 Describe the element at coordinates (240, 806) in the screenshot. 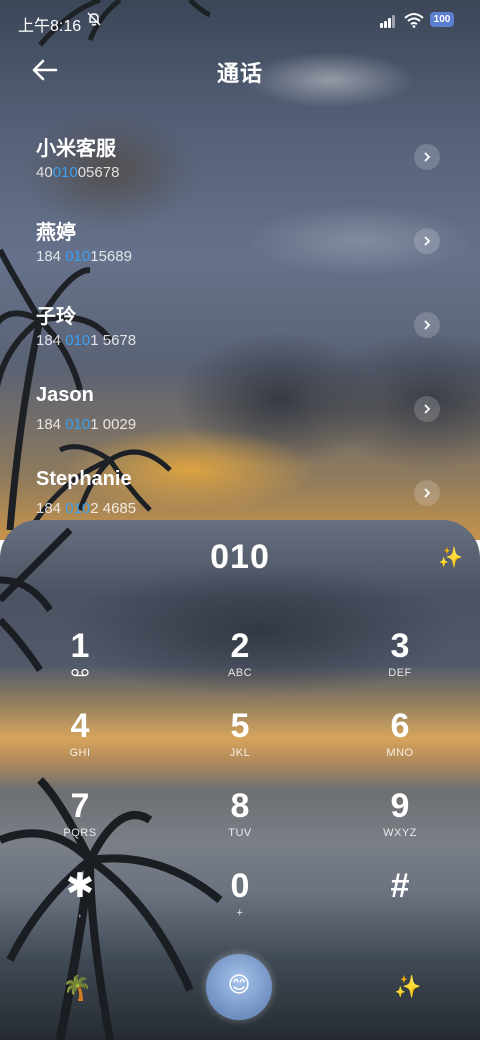

I see `key-digit: 8` at that location.